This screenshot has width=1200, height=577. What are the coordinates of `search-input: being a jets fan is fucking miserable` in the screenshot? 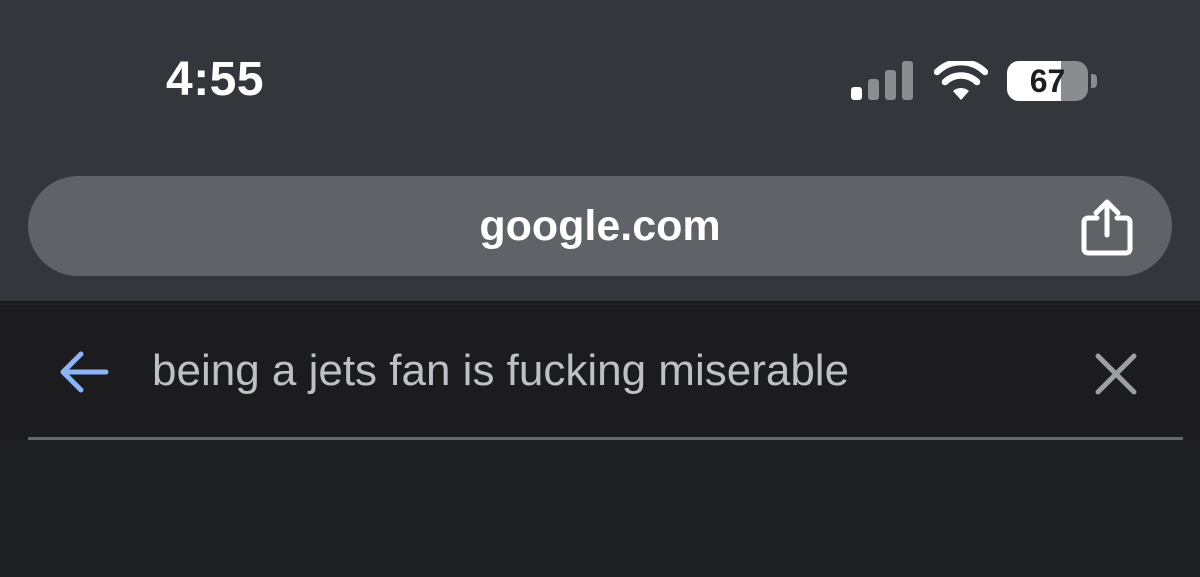 It's located at (500, 371).